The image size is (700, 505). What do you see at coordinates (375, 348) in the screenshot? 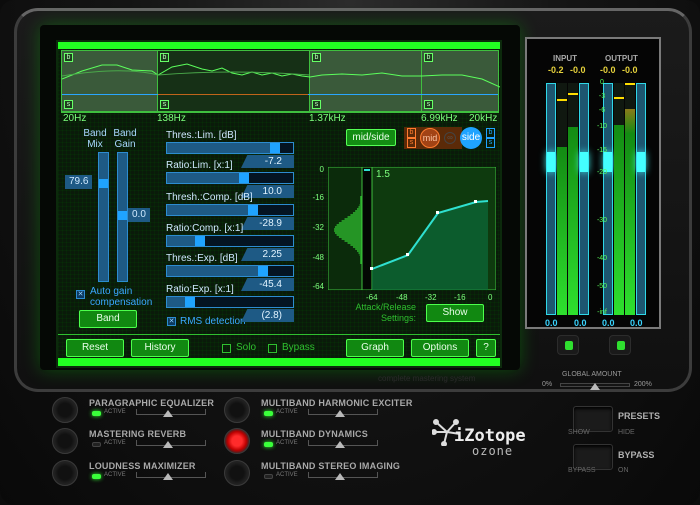
I see `graph-button: Graph` at bounding box center [375, 348].